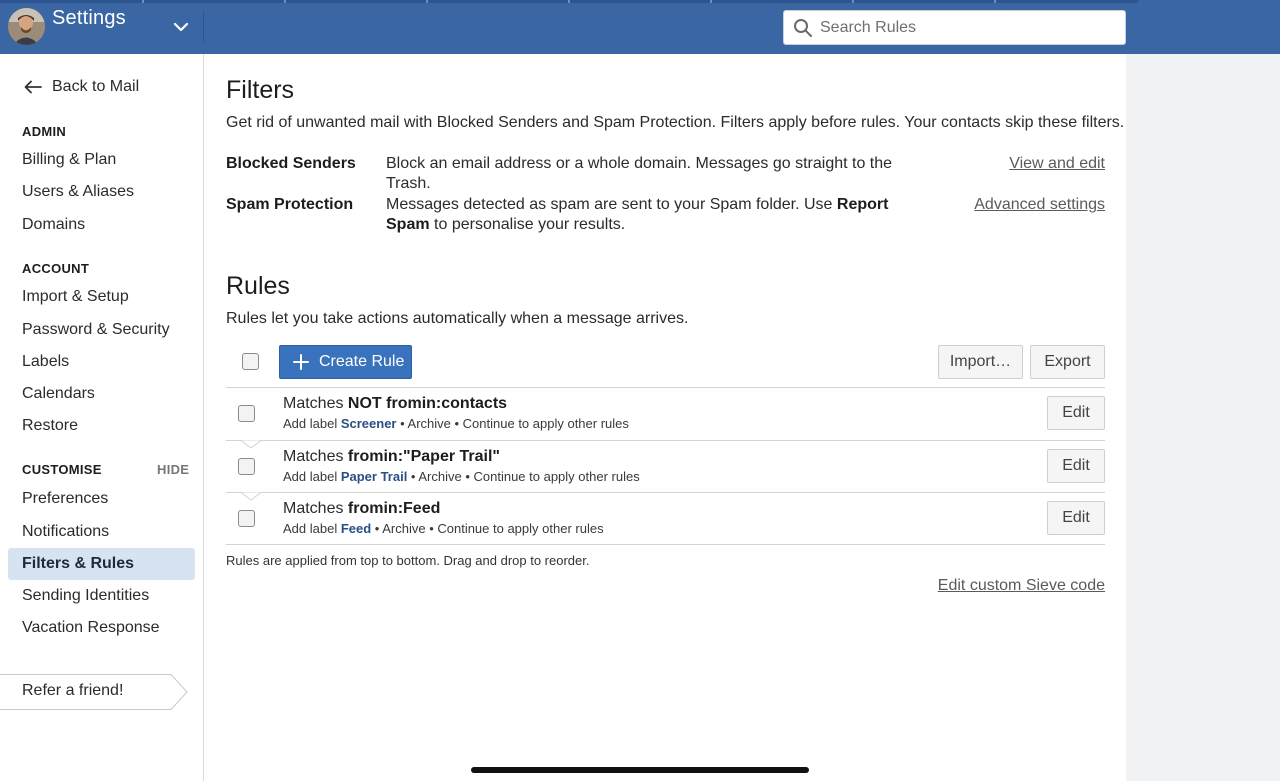  I want to click on tab-strip, so click(569, 1).